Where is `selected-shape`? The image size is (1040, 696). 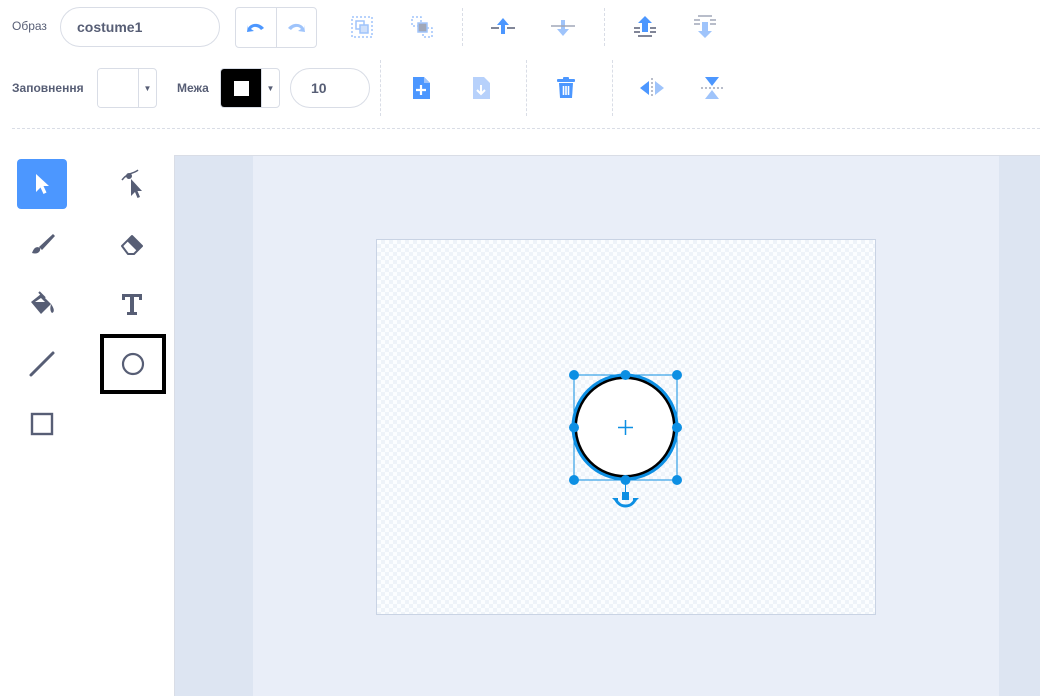 selected-shape is located at coordinates (625, 438).